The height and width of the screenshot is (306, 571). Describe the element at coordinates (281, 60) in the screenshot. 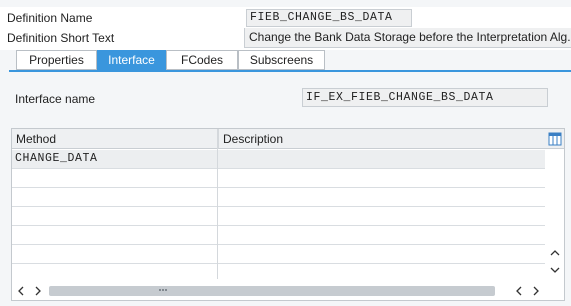

I see `tab-subscreens: Subscreens` at that location.